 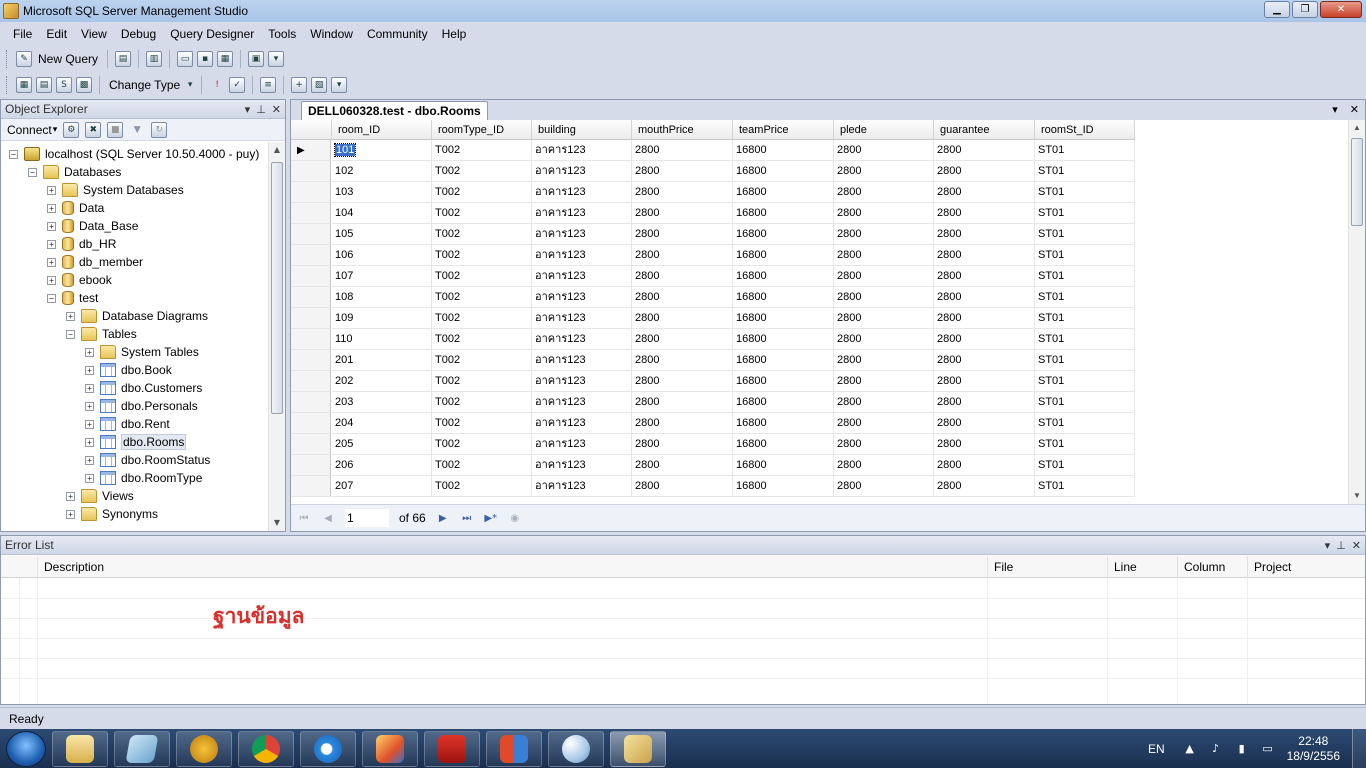 I want to click on tree-node: + dbo.Personals, so click(x=141, y=406).